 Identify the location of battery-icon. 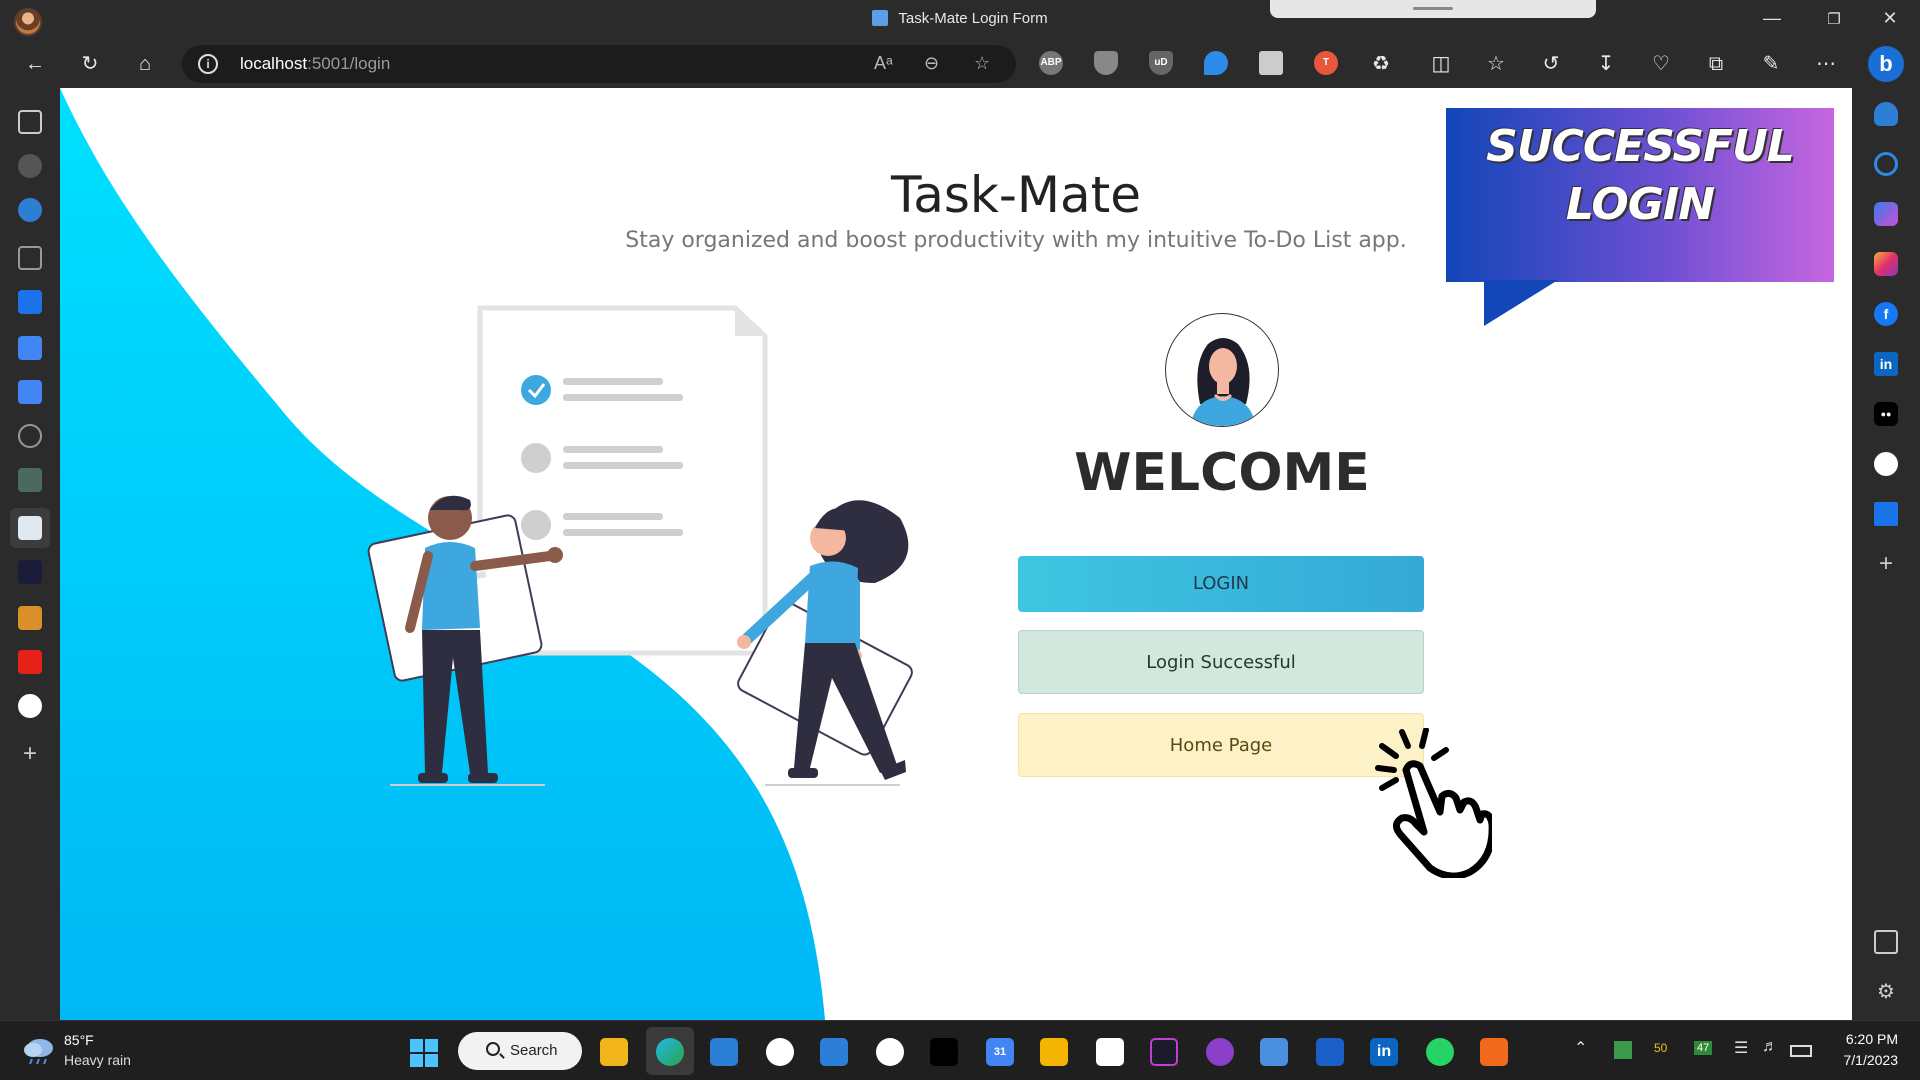
(1801, 1051).